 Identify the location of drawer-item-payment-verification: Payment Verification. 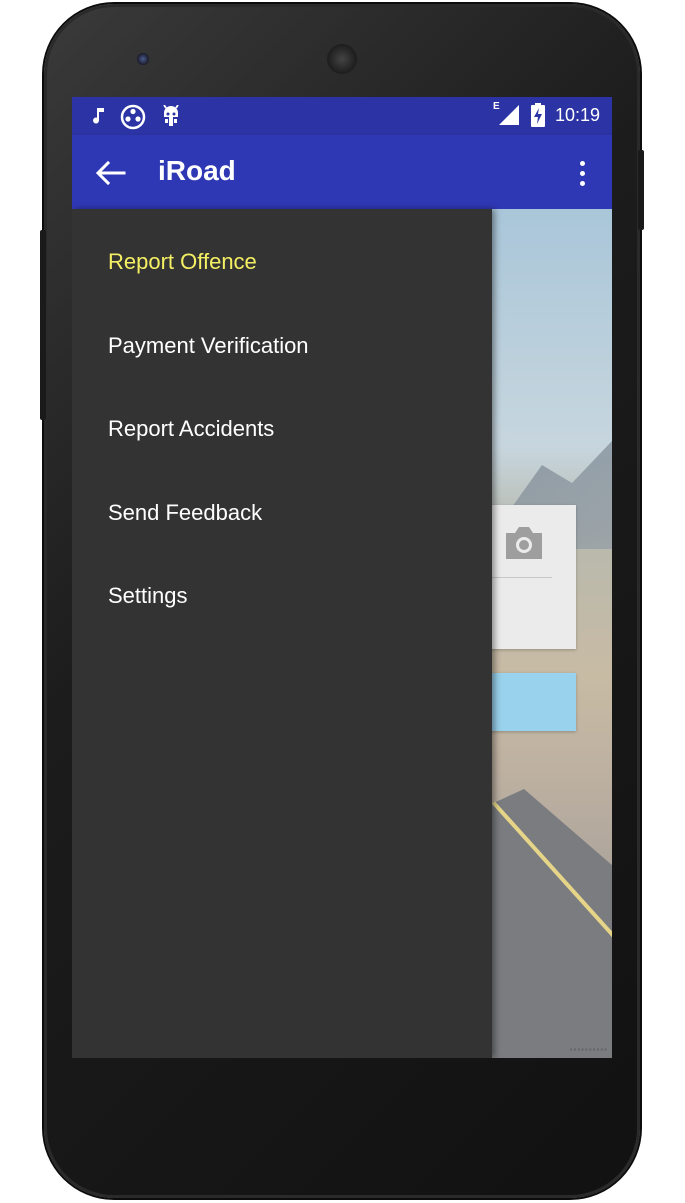
(208, 346).